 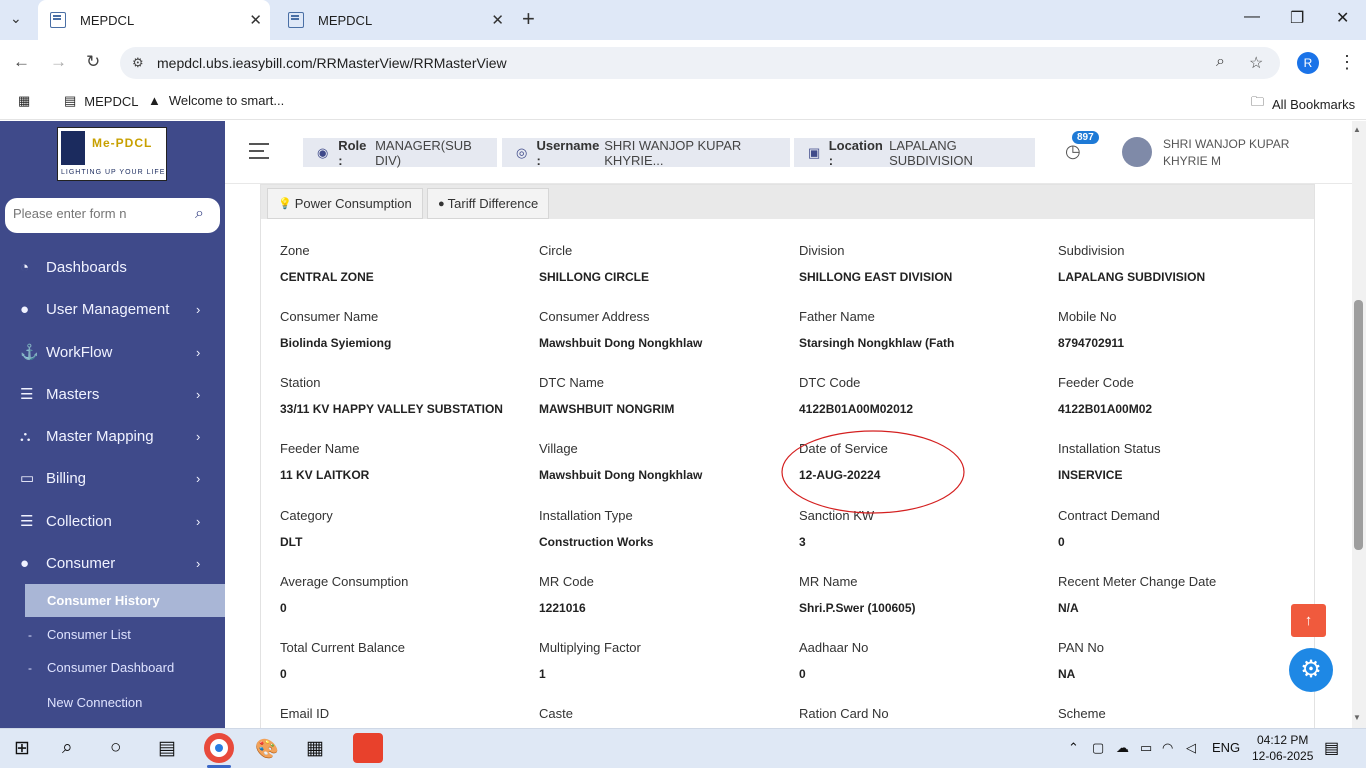 I want to click on scroll-to-top-button: ↑, so click(x=1308, y=620).